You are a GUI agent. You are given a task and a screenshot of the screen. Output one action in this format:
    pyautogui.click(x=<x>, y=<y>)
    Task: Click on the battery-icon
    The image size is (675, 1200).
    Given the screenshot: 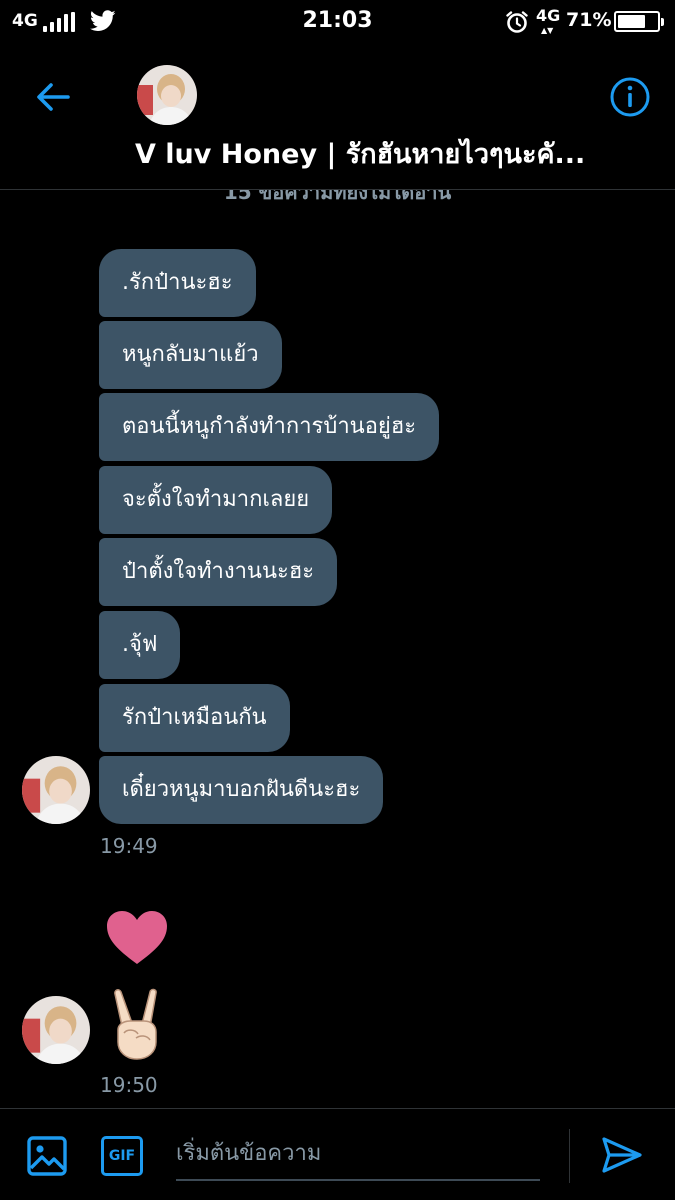 What is the action you would take?
    pyautogui.click(x=639, y=21)
    